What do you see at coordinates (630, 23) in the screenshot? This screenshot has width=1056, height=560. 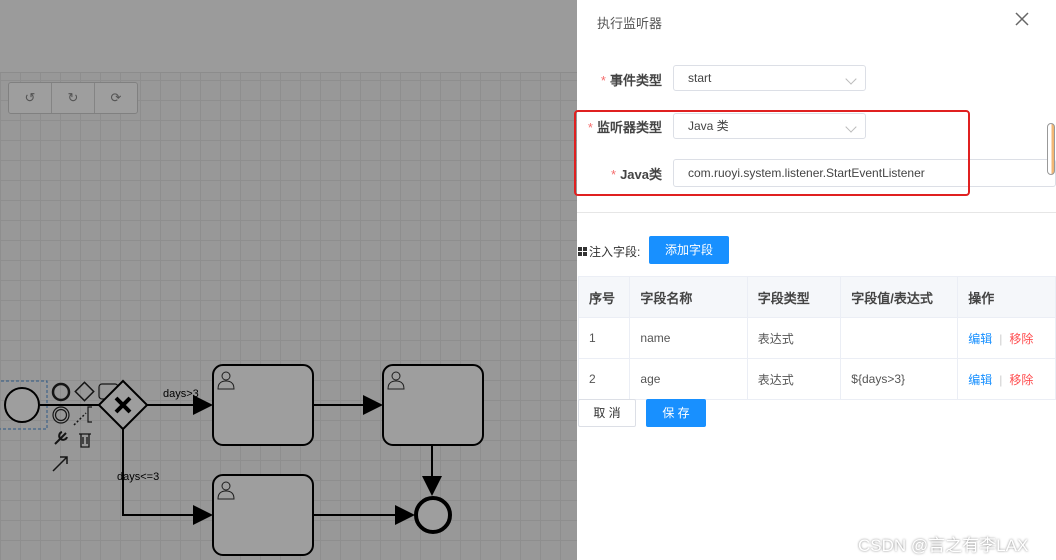 I see `drawer-title: 执行监听器` at bounding box center [630, 23].